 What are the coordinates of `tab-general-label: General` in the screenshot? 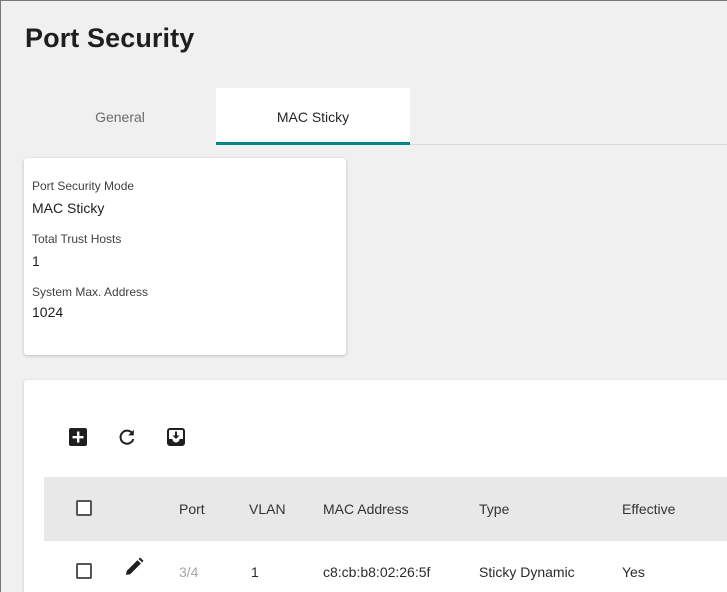 It's located at (120, 116).